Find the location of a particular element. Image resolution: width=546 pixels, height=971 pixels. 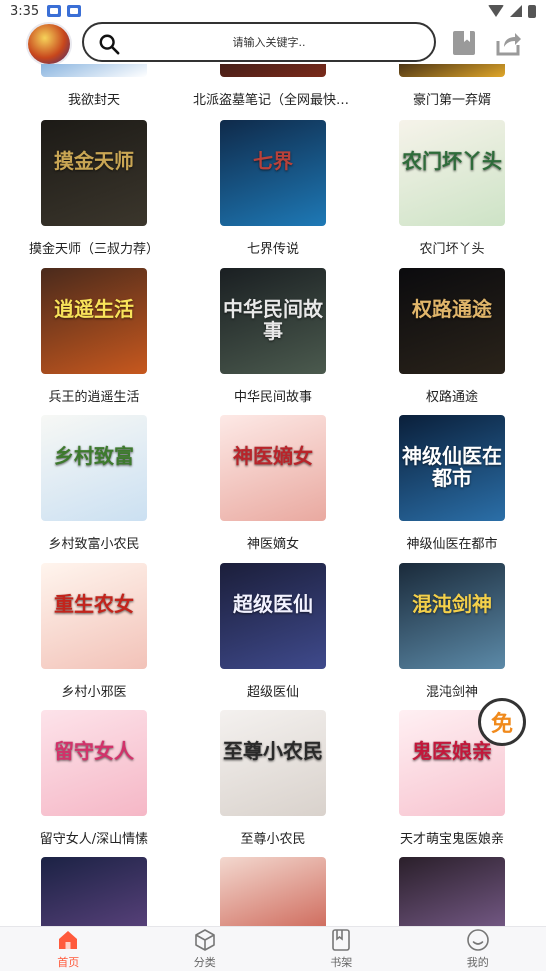

search-icon is located at coordinates (109, 44).